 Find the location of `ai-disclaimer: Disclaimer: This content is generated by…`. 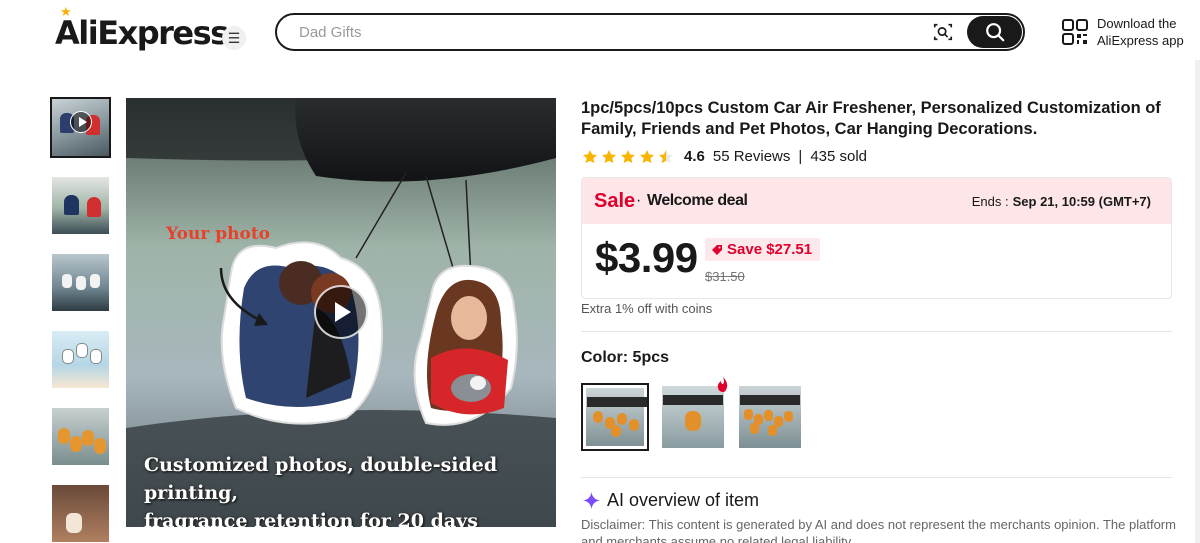

ai-disclaimer: Disclaimer: This content is generated by… is located at coordinates (878, 530).